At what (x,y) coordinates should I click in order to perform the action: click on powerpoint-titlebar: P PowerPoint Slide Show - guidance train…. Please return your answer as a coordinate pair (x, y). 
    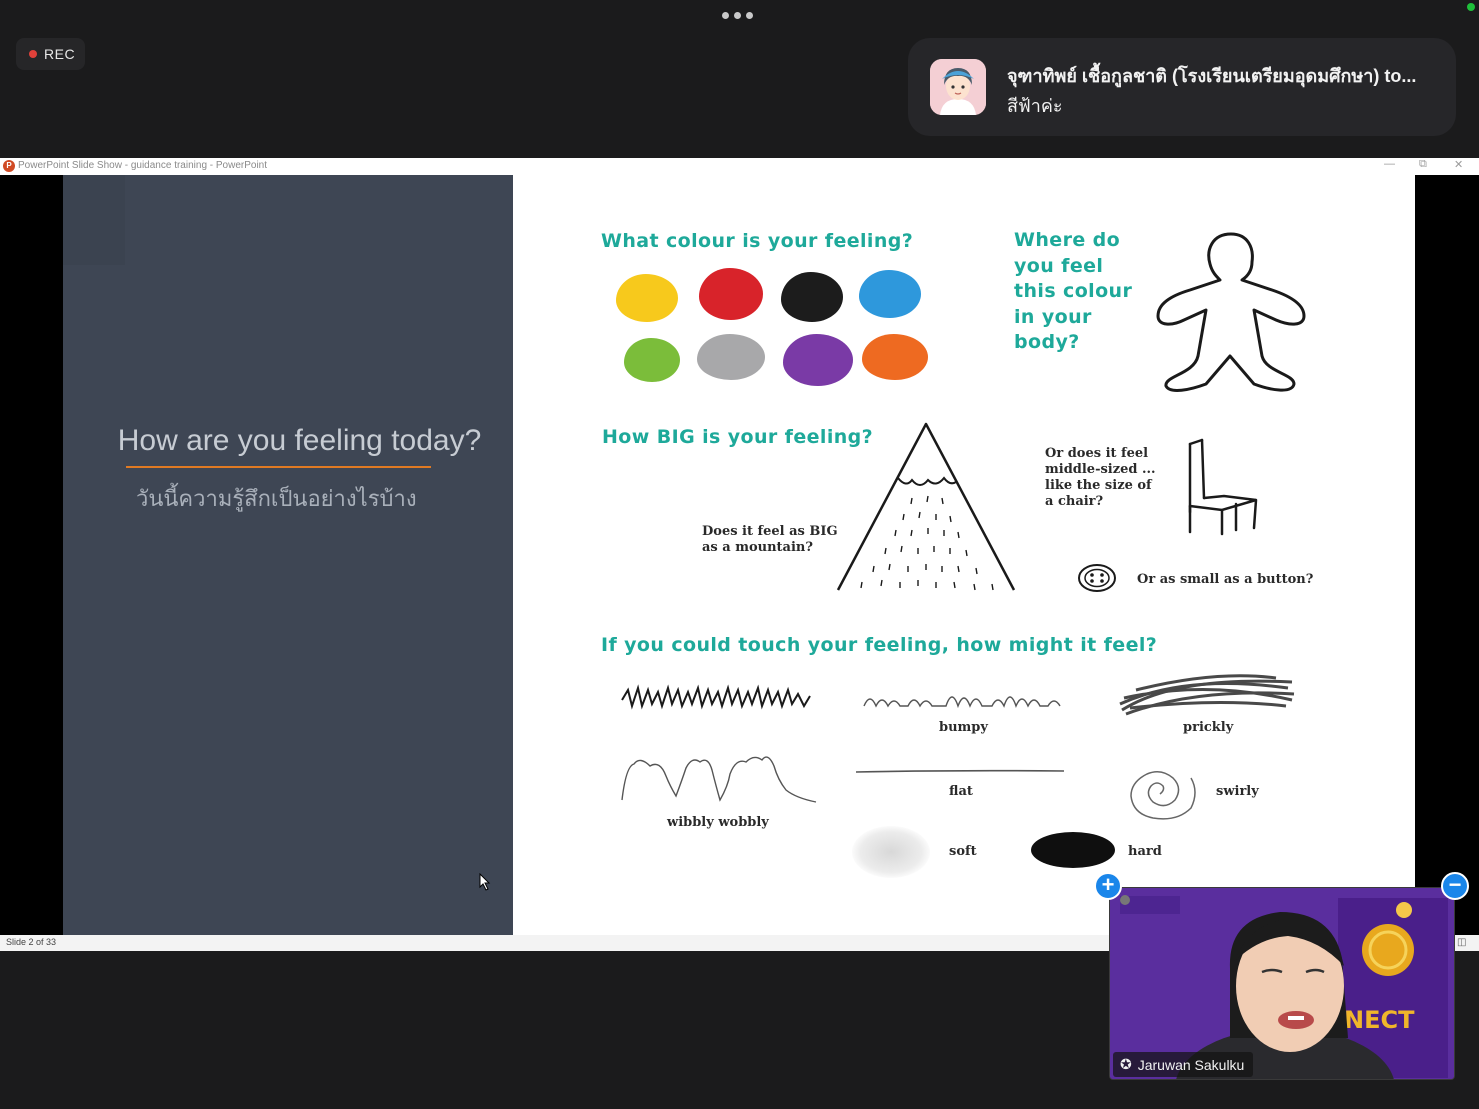
    Looking at the image, I should click on (739, 166).